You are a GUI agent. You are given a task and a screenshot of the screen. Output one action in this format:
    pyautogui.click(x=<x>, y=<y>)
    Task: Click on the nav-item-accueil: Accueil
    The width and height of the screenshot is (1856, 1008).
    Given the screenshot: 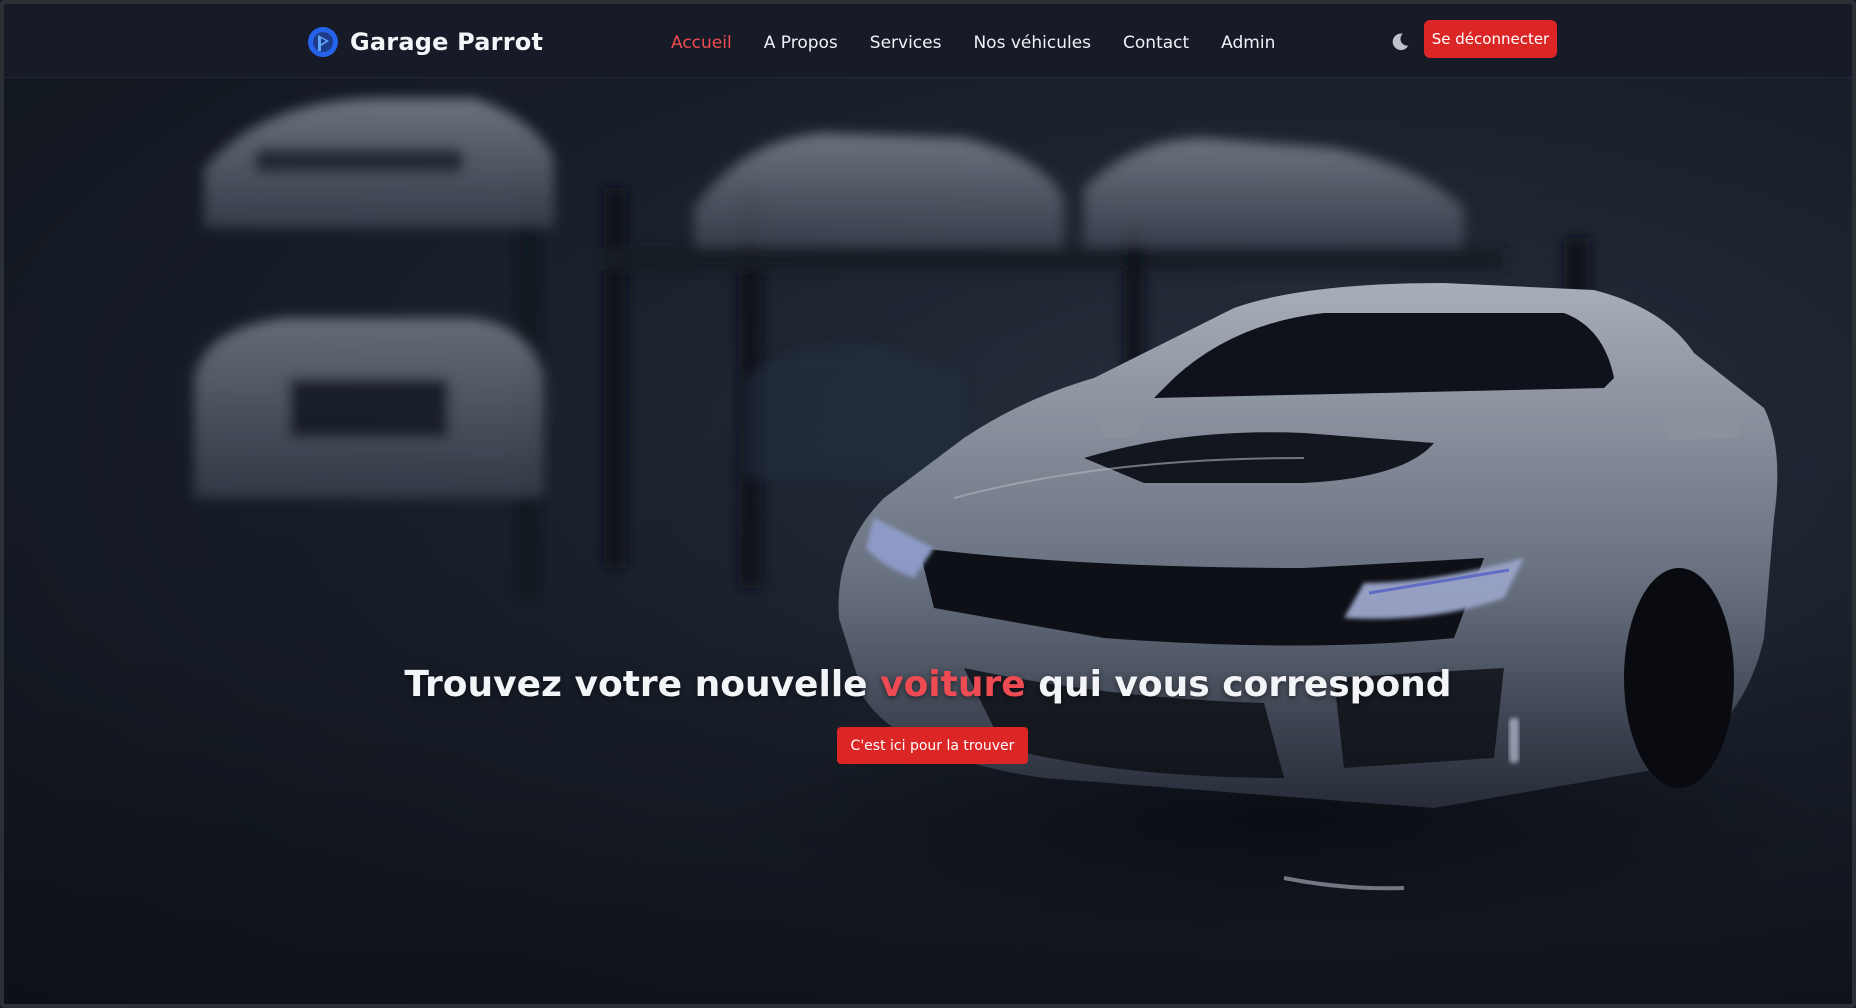 What is the action you would take?
    pyautogui.click(x=701, y=43)
    